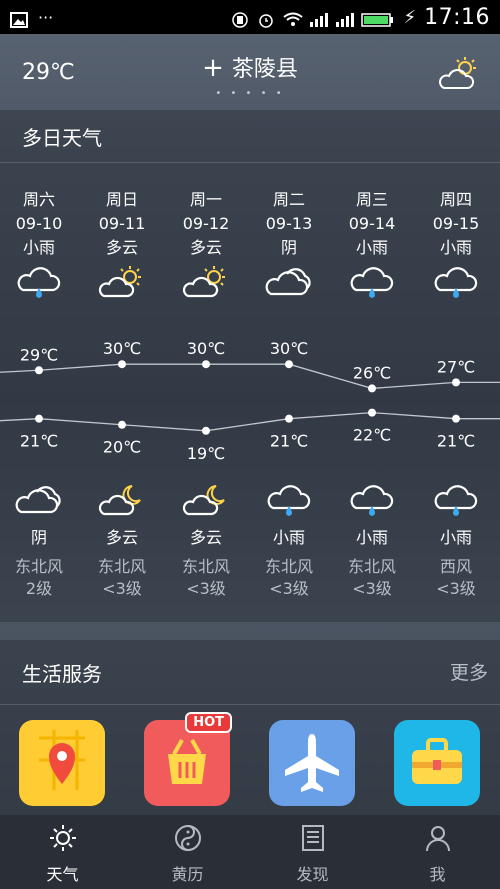 This screenshot has width=500, height=889. What do you see at coordinates (289, 283) in the screenshot?
I see `cloudy-icon` at bounding box center [289, 283].